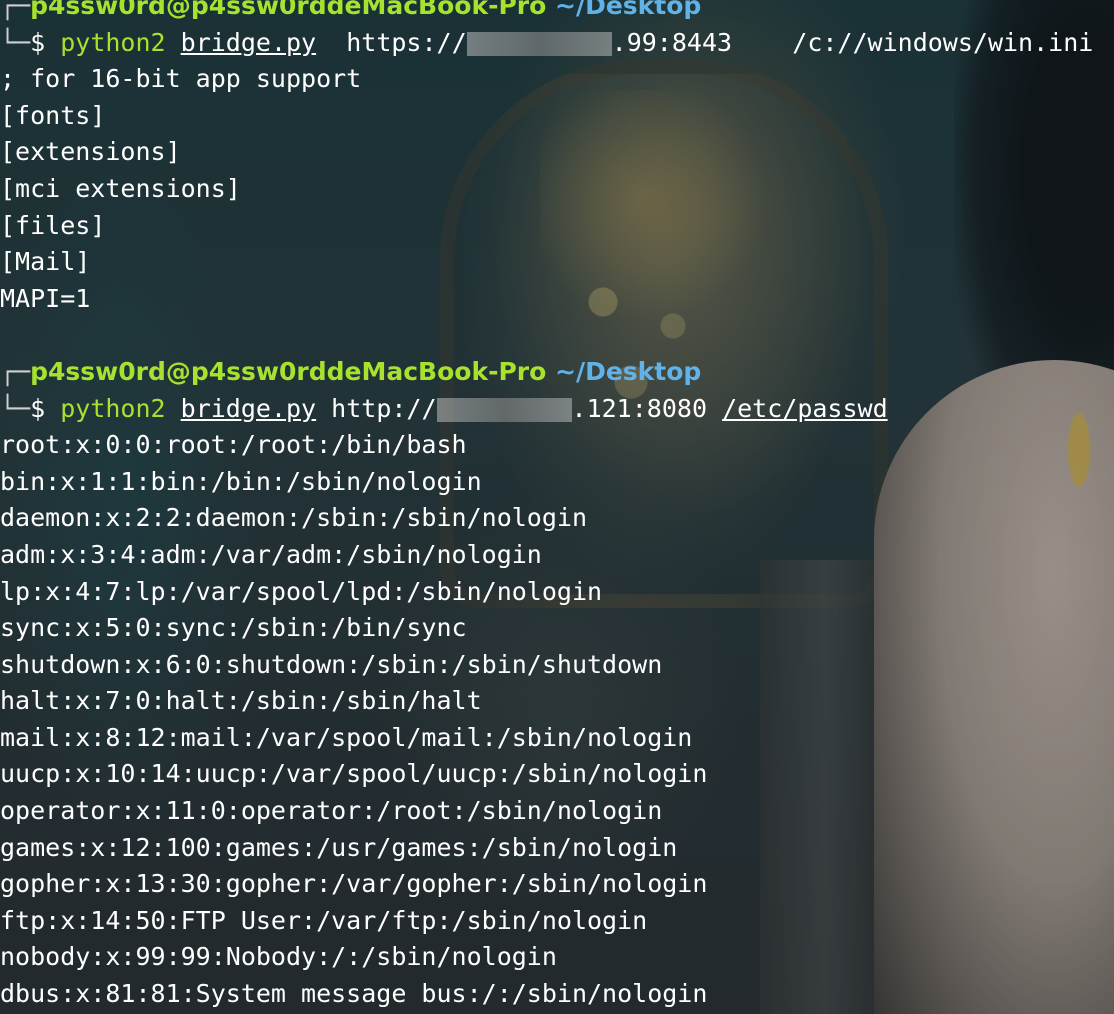 Image resolution: width=1114 pixels, height=1014 pixels. What do you see at coordinates (90, 152) in the screenshot?
I see `output-line: [extensions]` at bounding box center [90, 152].